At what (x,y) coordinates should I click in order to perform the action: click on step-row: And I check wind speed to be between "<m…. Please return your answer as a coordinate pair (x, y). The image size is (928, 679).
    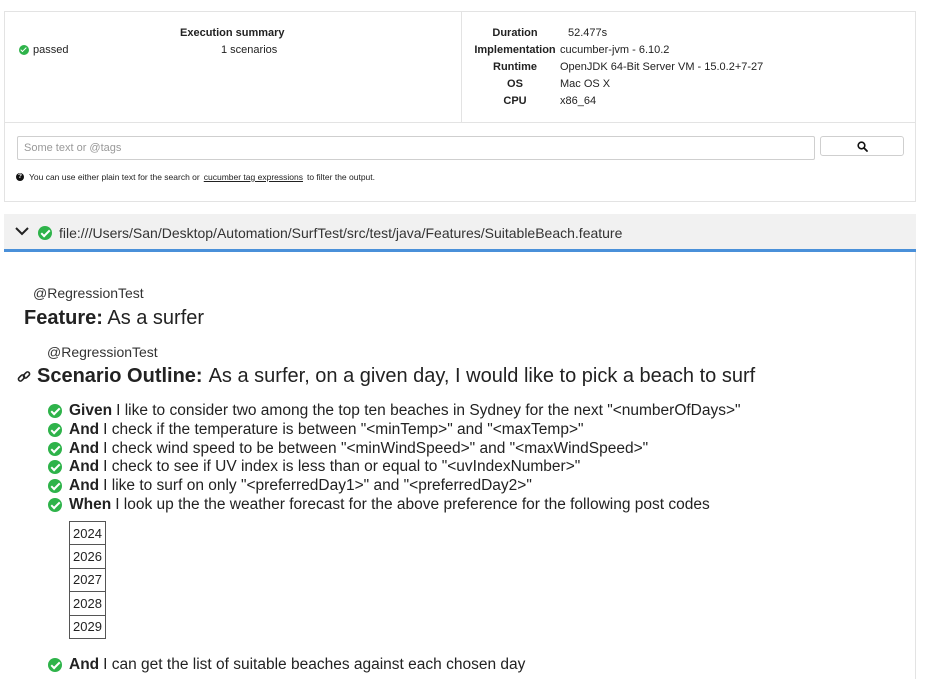
    Looking at the image, I should click on (348, 449).